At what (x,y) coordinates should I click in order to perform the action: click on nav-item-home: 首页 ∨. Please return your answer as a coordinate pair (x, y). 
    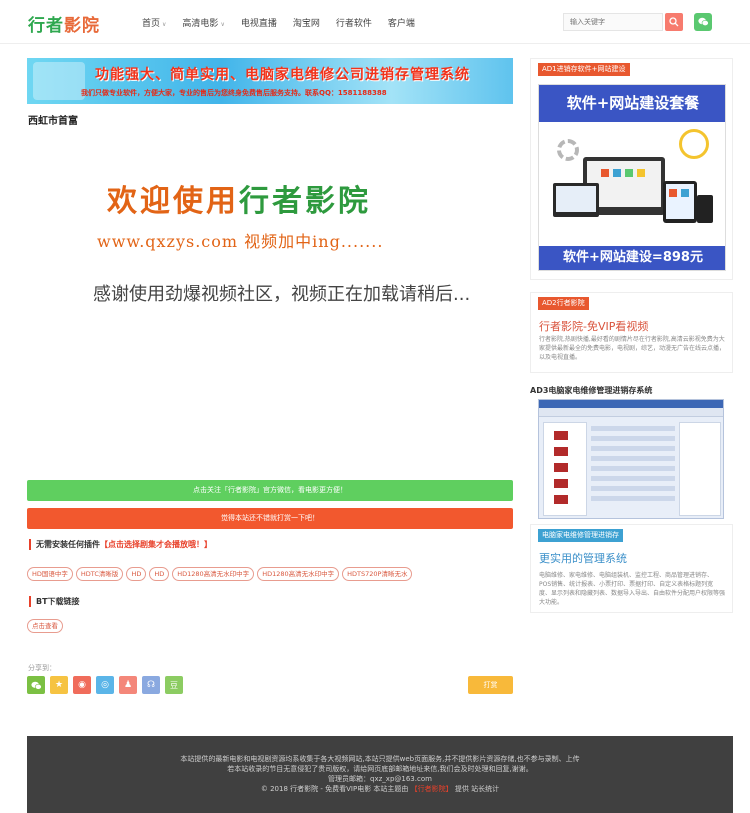
    Looking at the image, I should click on (154, 22).